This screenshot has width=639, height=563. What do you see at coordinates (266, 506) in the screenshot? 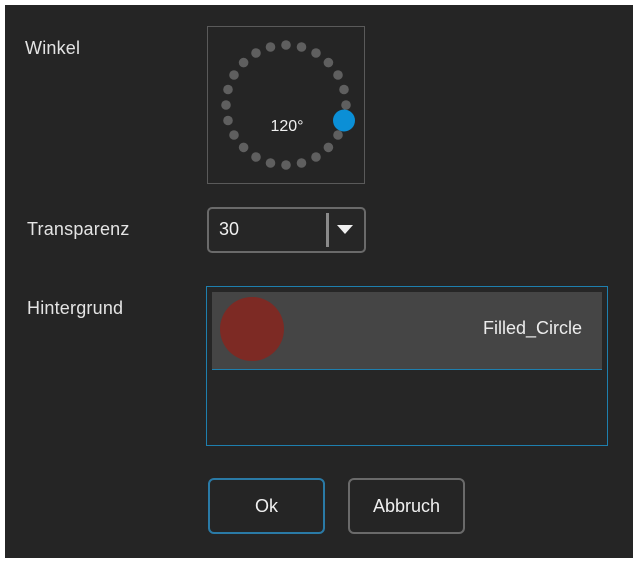
I see `ok-button: Ok` at bounding box center [266, 506].